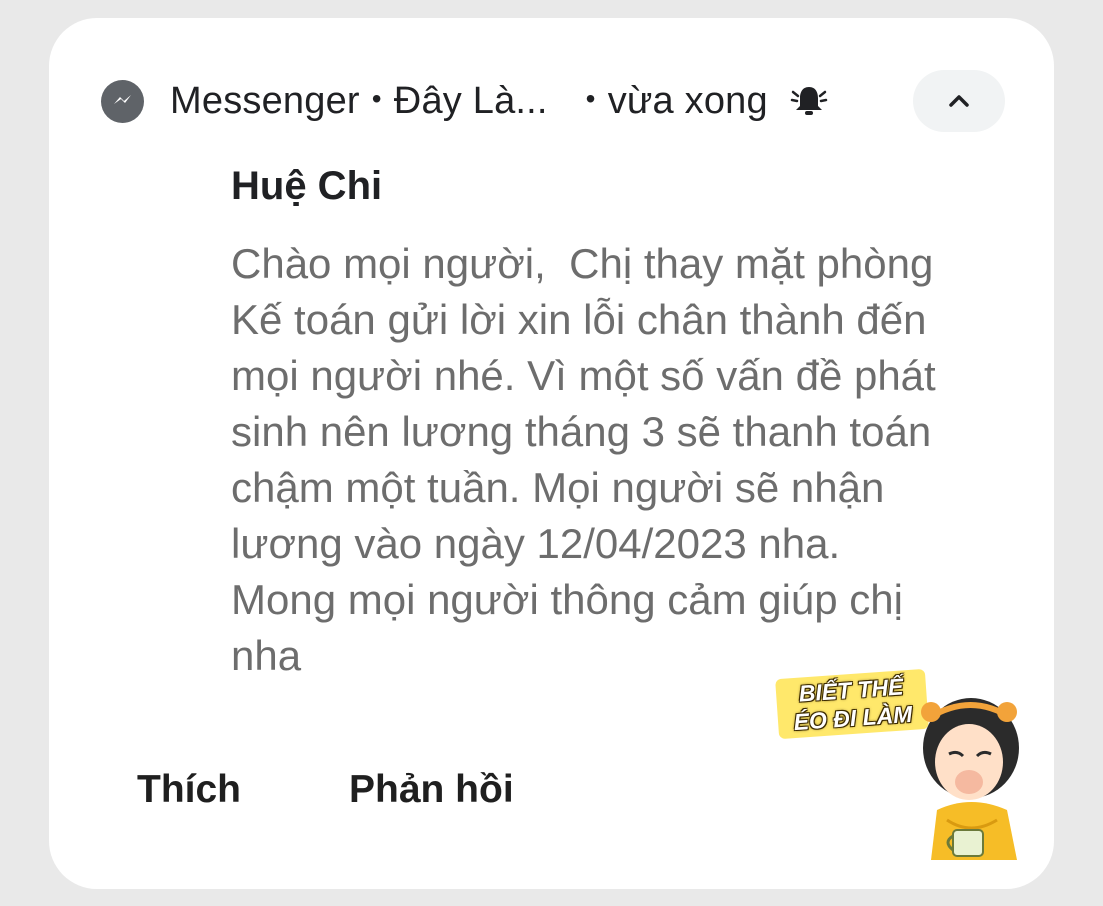 The image size is (1103, 906). I want to click on reply-button: Phản hồi, so click(431, 790).